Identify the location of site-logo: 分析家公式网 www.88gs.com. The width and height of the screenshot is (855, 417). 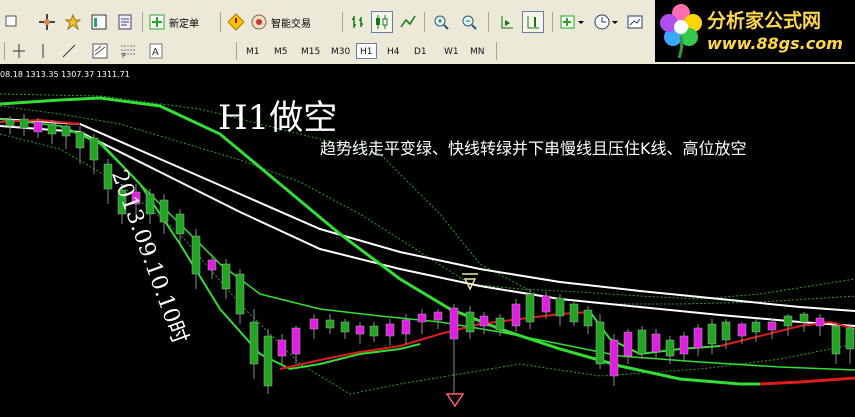
(755, 31).